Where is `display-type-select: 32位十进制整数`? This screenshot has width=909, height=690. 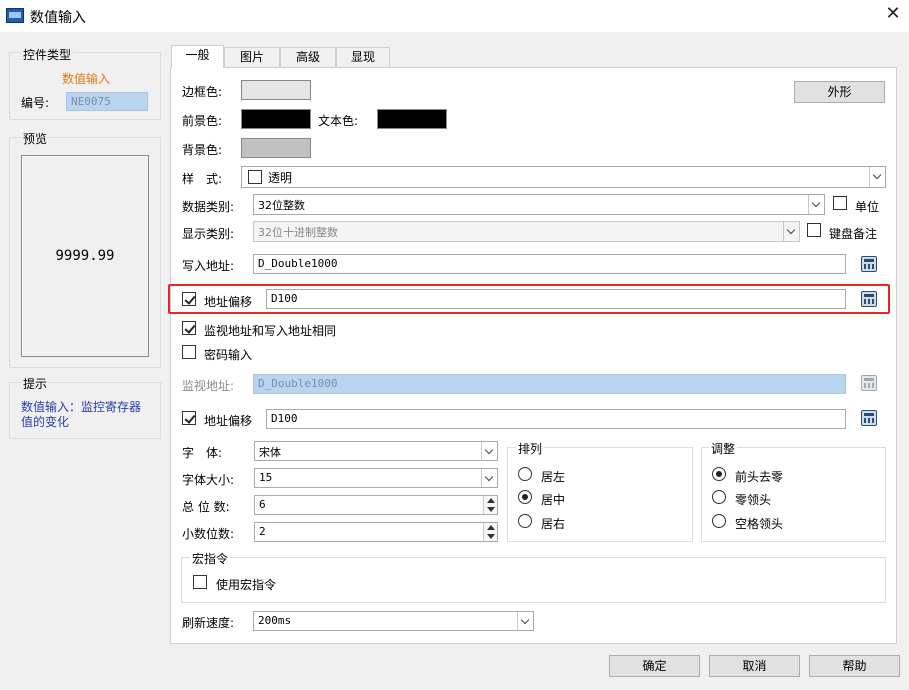 display-type-select: 32位十进制整数 is located at coordinates (526, 231).